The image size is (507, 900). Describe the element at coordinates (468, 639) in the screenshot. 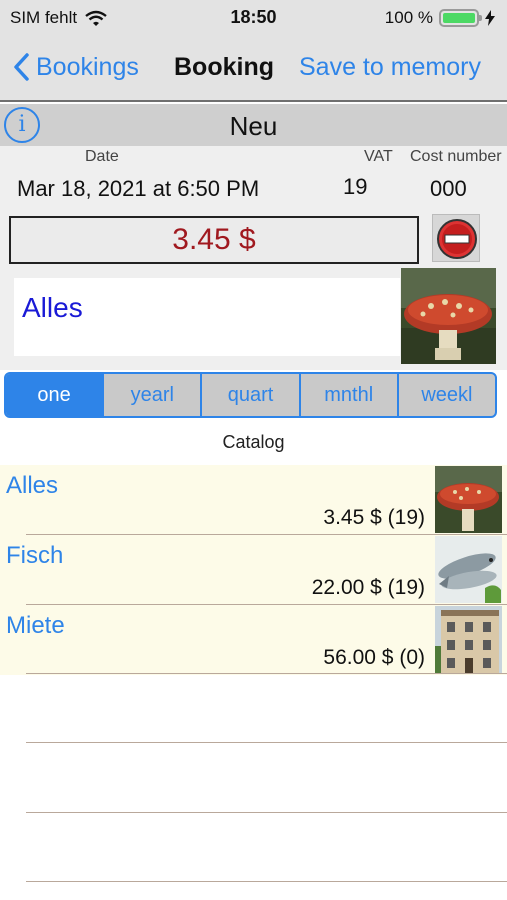

I see `building-thumbnail` at that location.